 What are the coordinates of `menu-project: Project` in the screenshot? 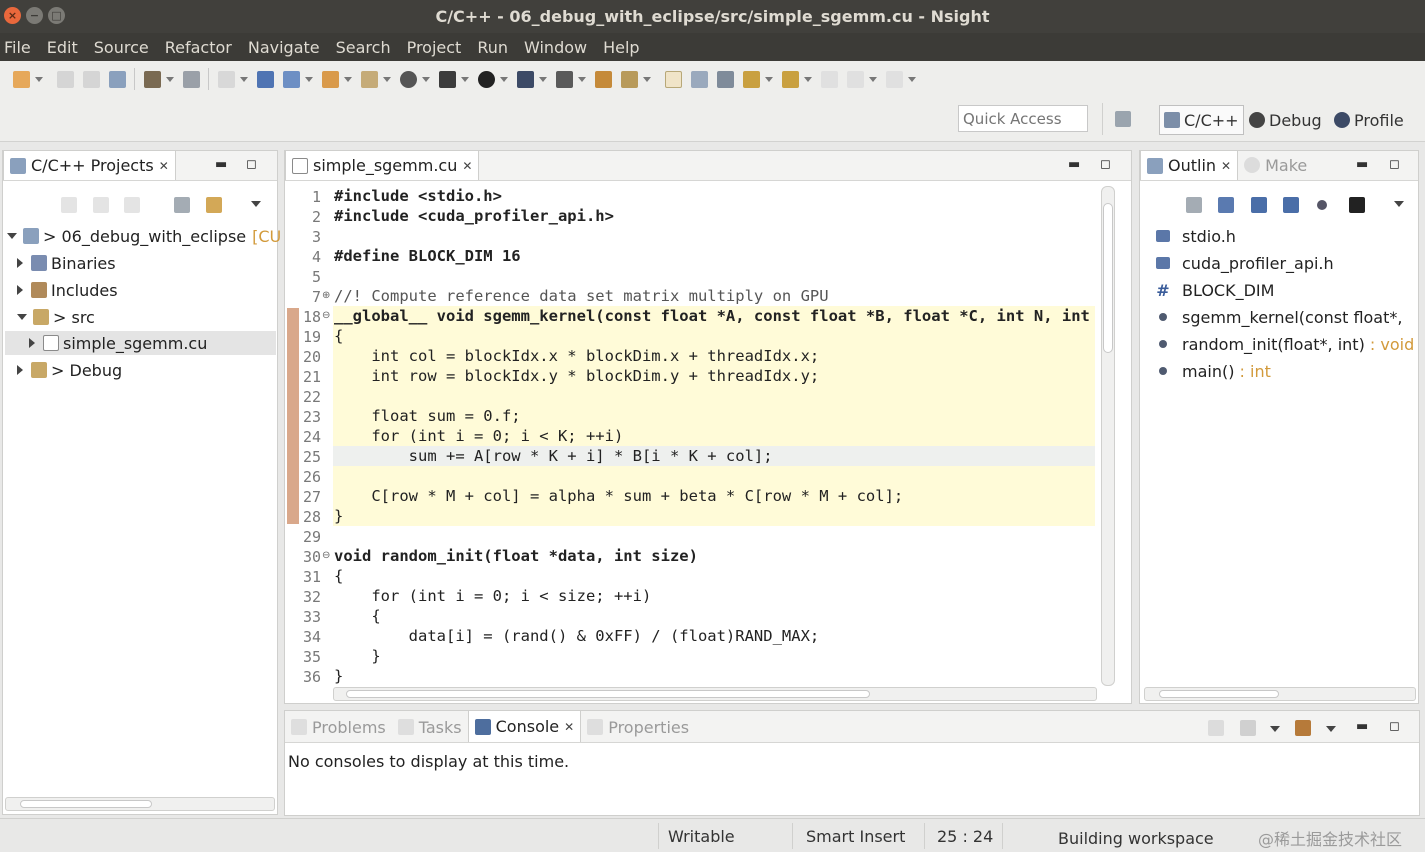 It's located at (434, 47).